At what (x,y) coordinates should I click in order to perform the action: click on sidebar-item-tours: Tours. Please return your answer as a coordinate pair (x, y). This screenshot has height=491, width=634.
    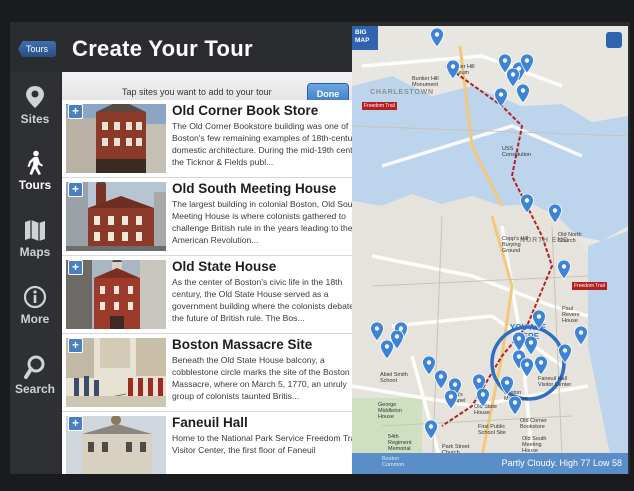
    Looking at the image, I should click on (35, 171).